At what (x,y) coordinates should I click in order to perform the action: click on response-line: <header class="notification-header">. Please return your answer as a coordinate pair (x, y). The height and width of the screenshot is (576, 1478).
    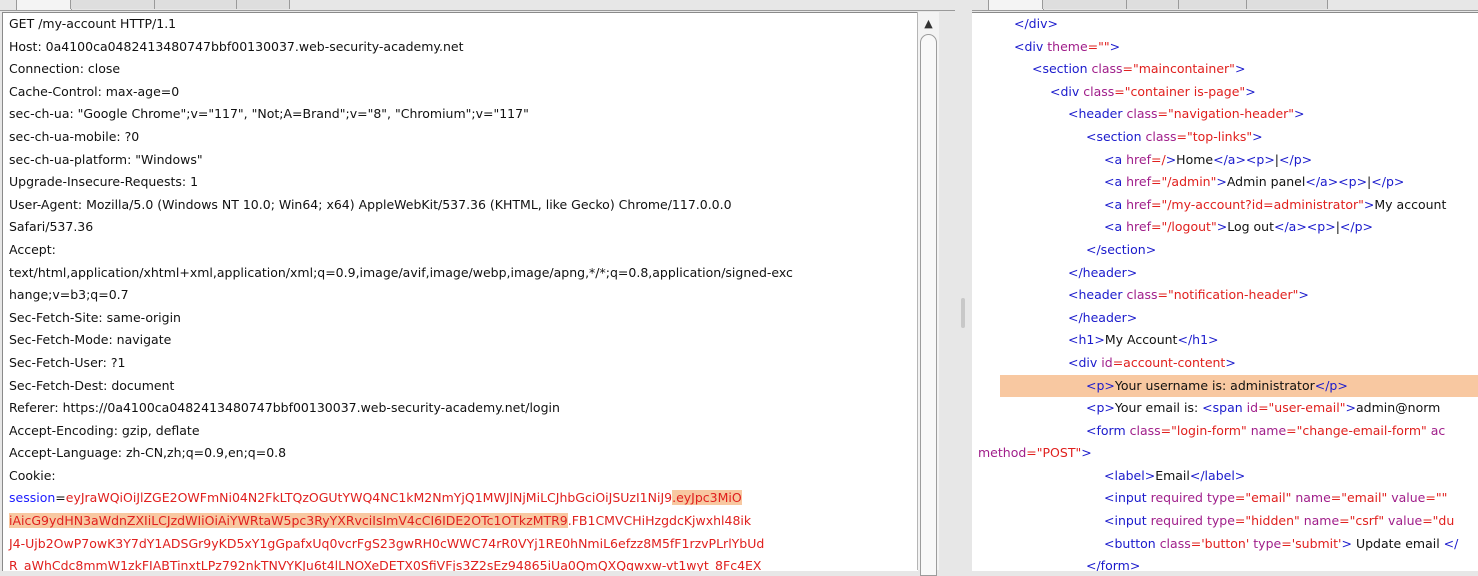
    Looking at the image, I should click on (1225, 295).